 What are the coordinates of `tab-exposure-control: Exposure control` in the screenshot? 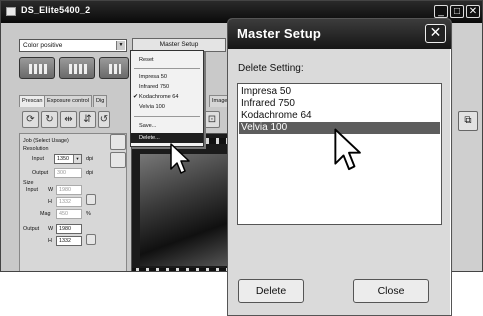 It's located at (68, 101).